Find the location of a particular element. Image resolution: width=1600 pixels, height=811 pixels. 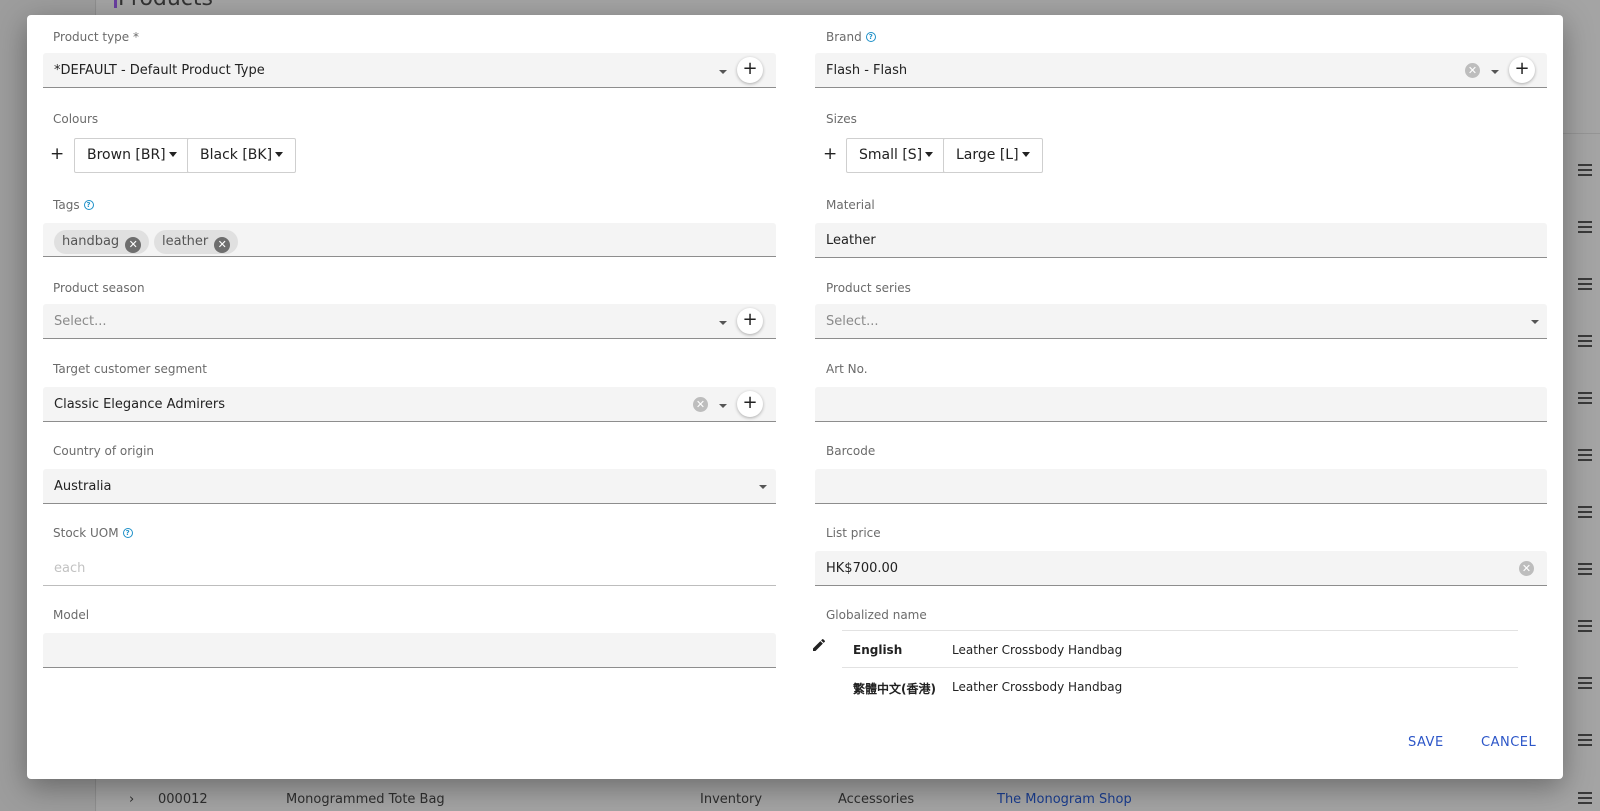

add-segment-button: + is located at coordinates (750, 404).